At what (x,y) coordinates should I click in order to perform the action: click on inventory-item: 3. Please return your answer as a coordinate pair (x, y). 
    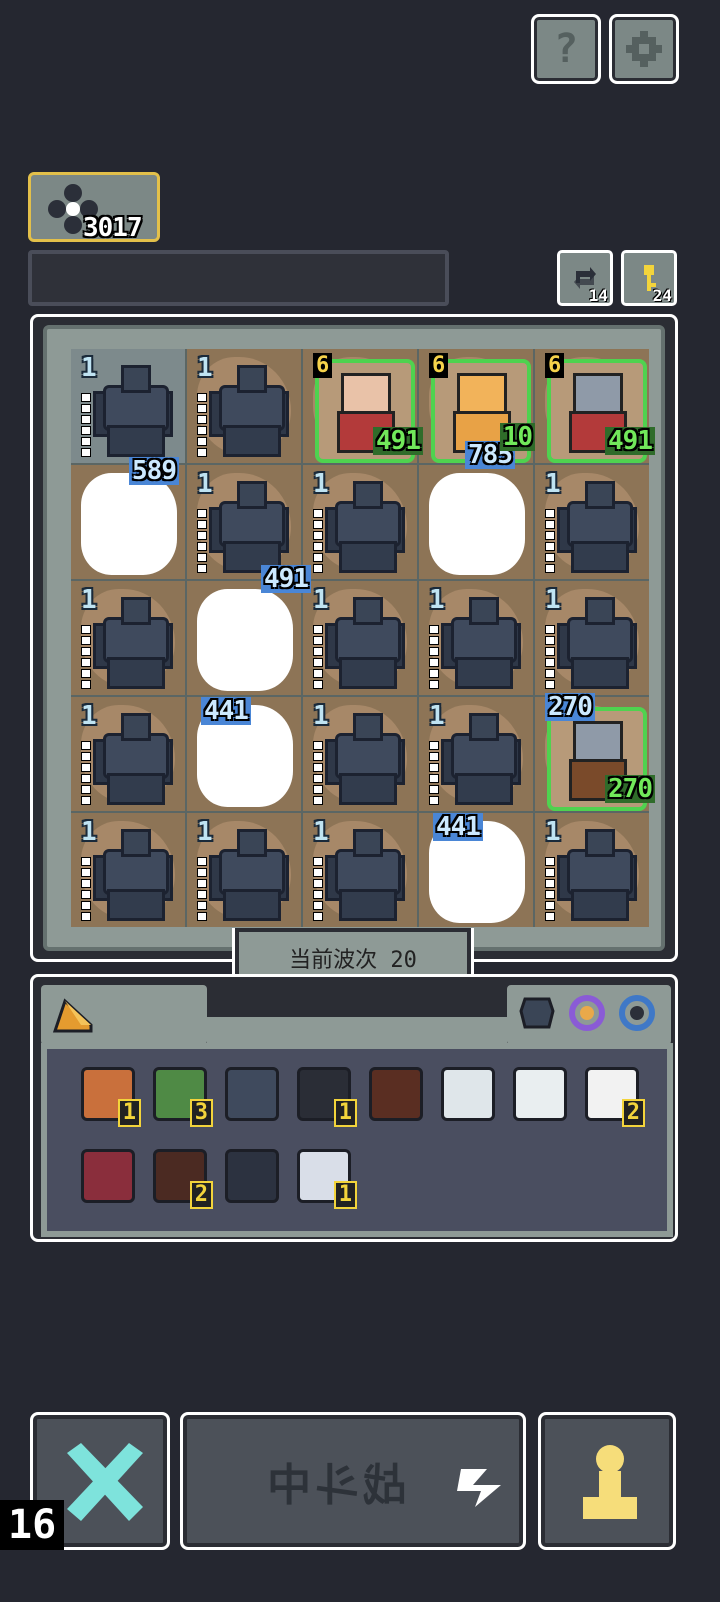
    Looking at the image, I should click on (181, 1095).